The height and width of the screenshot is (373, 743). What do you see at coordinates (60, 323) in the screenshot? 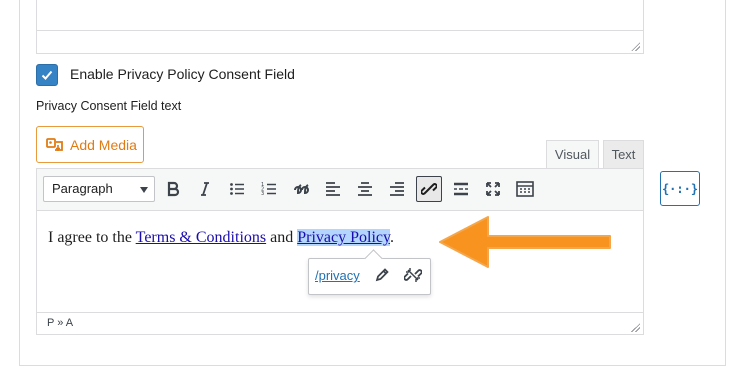
I see `element-path: P » A` at bounding box center [60, 323].